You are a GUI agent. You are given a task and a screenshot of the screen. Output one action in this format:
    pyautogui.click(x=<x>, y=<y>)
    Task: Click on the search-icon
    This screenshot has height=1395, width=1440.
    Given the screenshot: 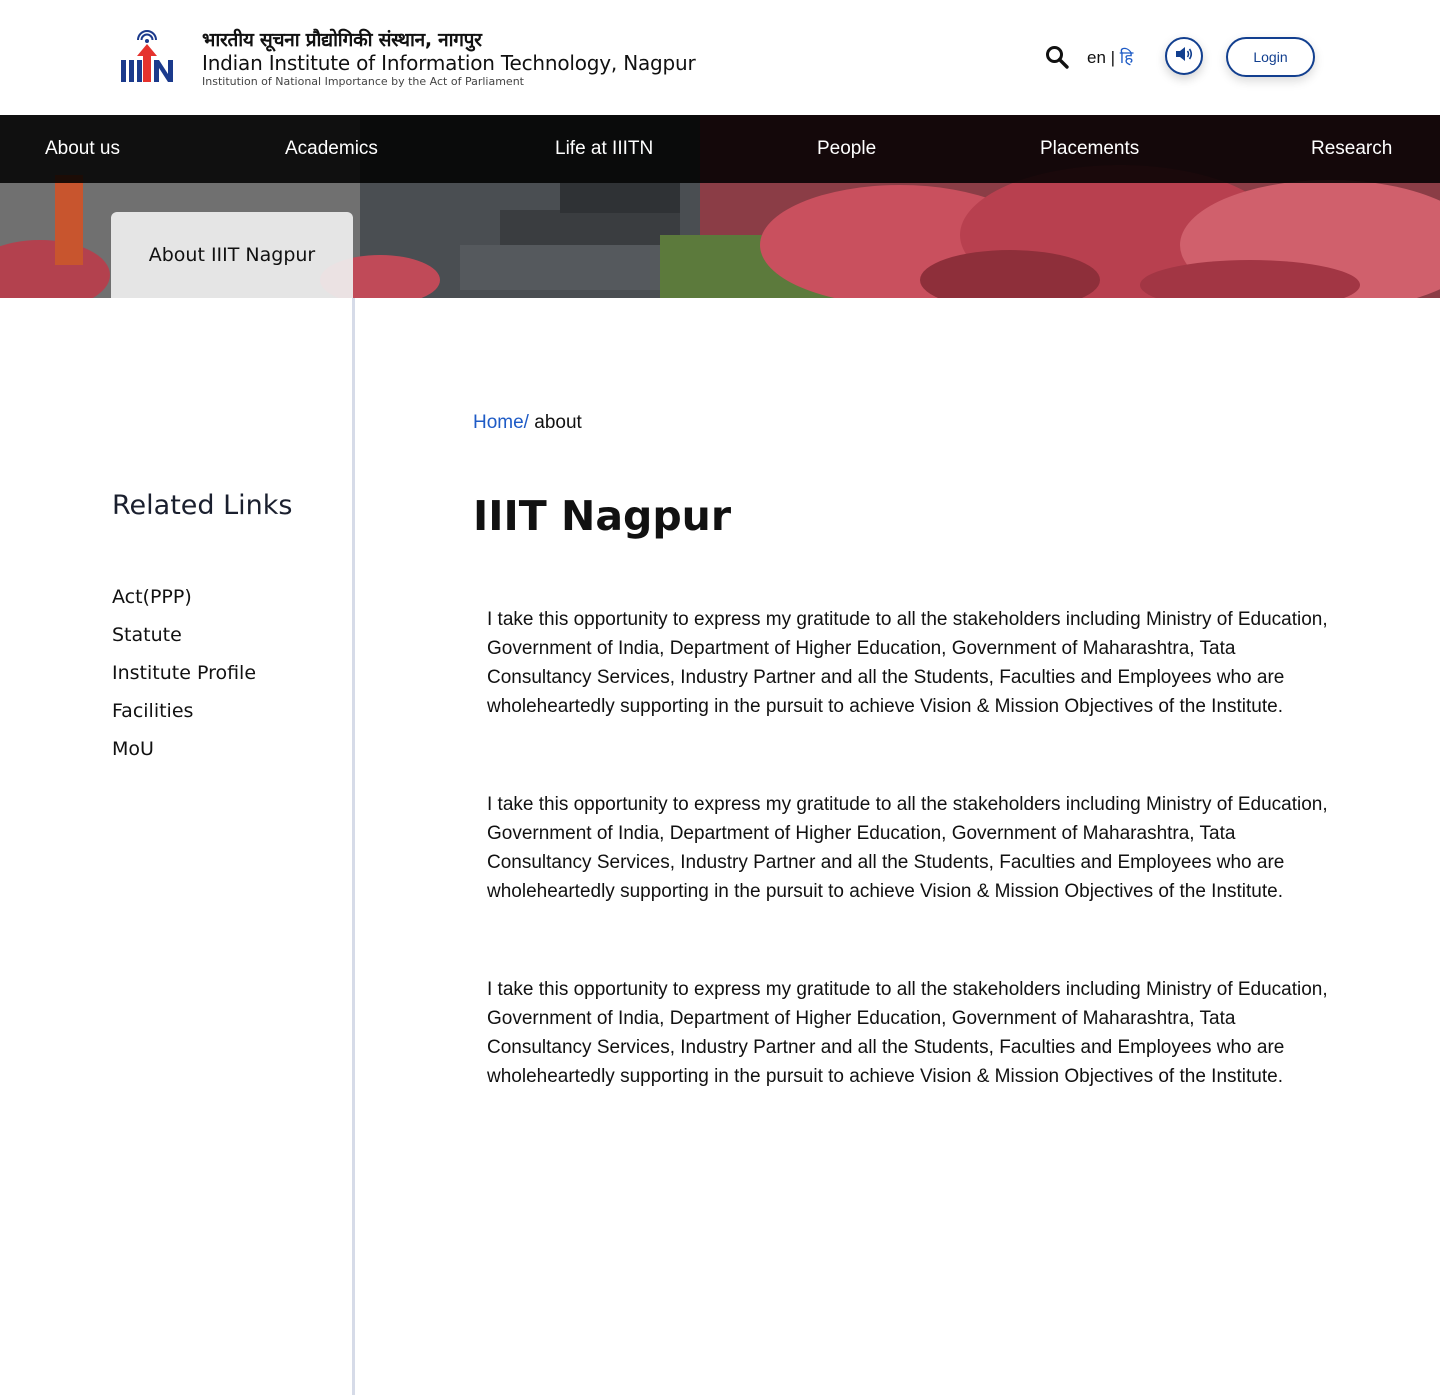 What is the action you would take?
    pyautogui.click(x=1057, y=57)
    